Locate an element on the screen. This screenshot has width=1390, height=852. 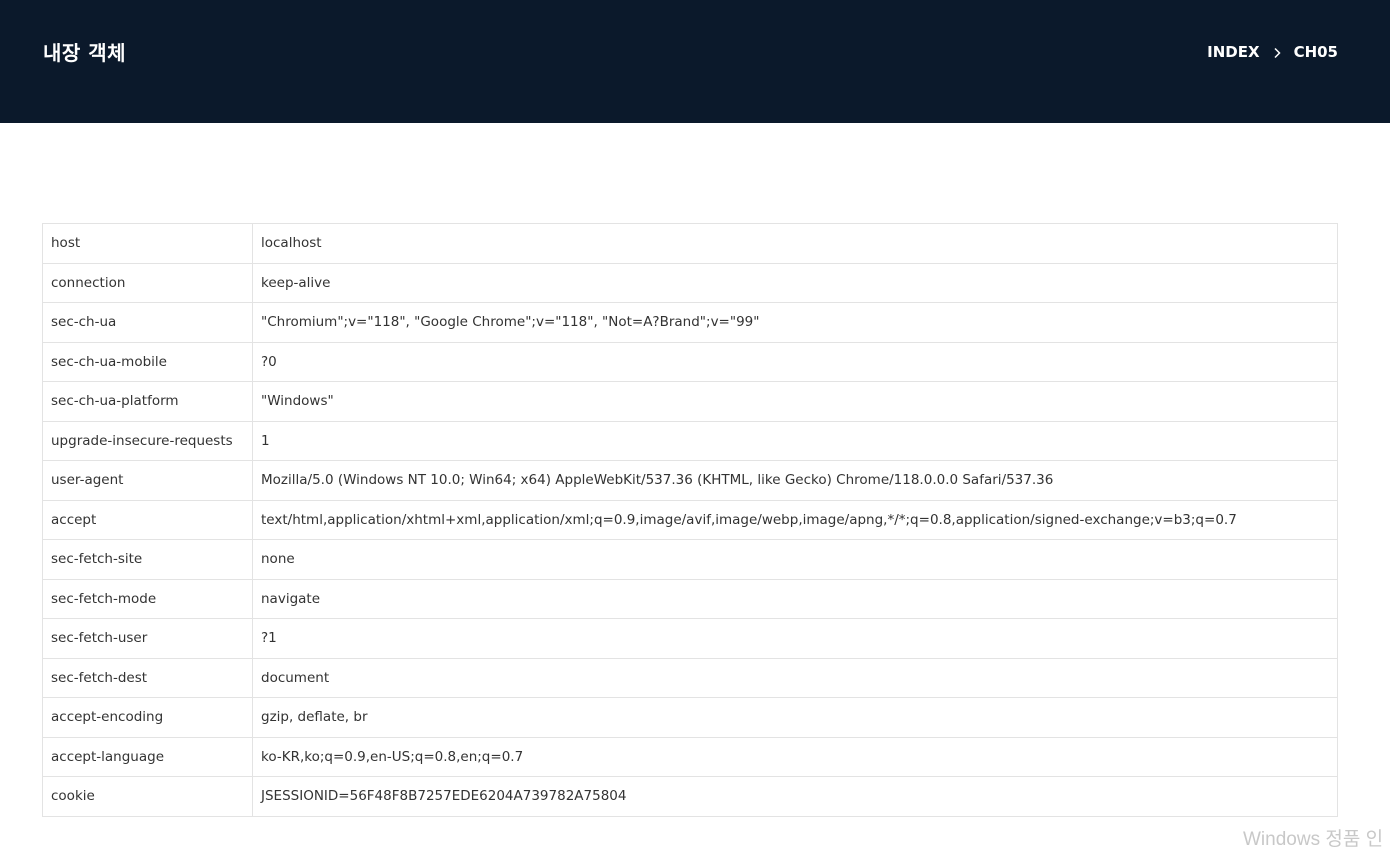
table-row: sec-ch-ua-platform "Windows" is located at coordinates (690, 401).